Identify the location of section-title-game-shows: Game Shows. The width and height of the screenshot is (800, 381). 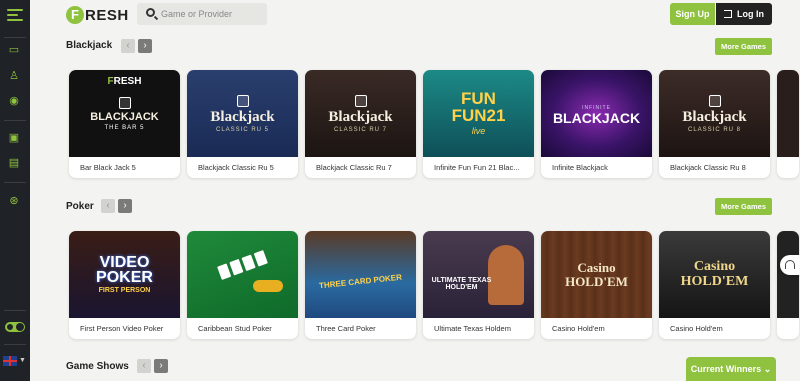
(97, 366).